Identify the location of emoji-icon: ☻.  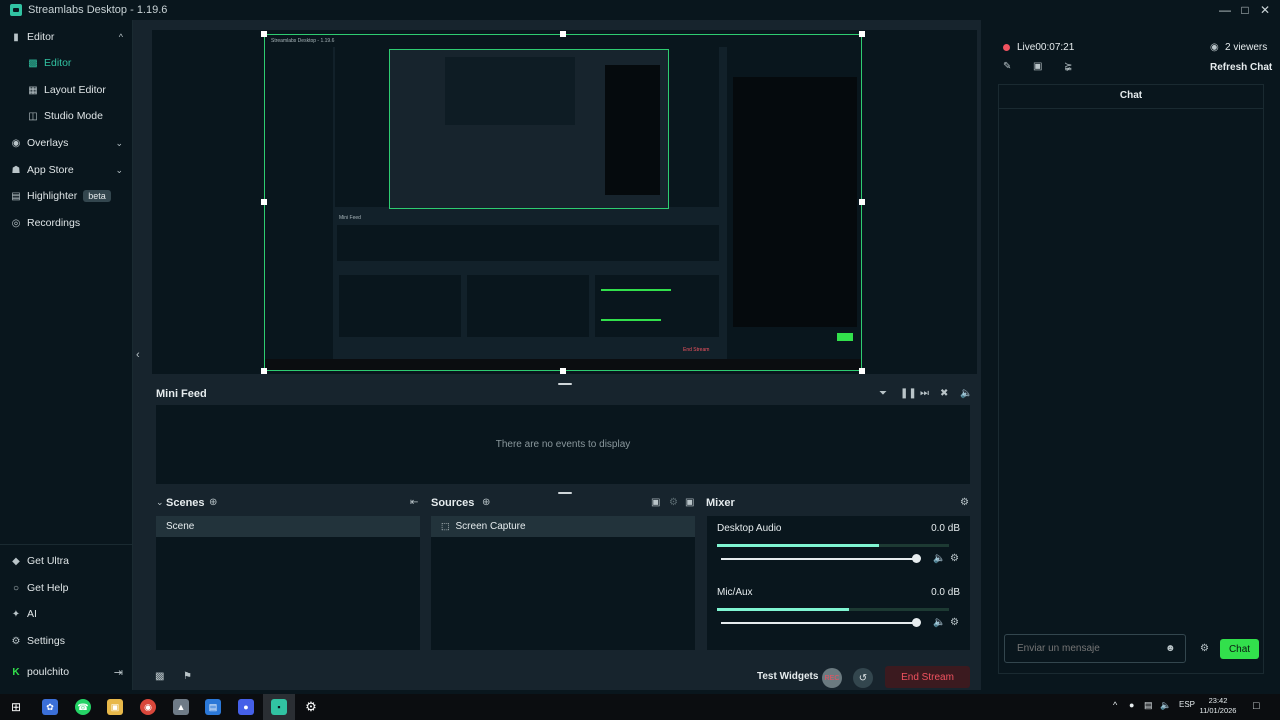
(1170, 648).